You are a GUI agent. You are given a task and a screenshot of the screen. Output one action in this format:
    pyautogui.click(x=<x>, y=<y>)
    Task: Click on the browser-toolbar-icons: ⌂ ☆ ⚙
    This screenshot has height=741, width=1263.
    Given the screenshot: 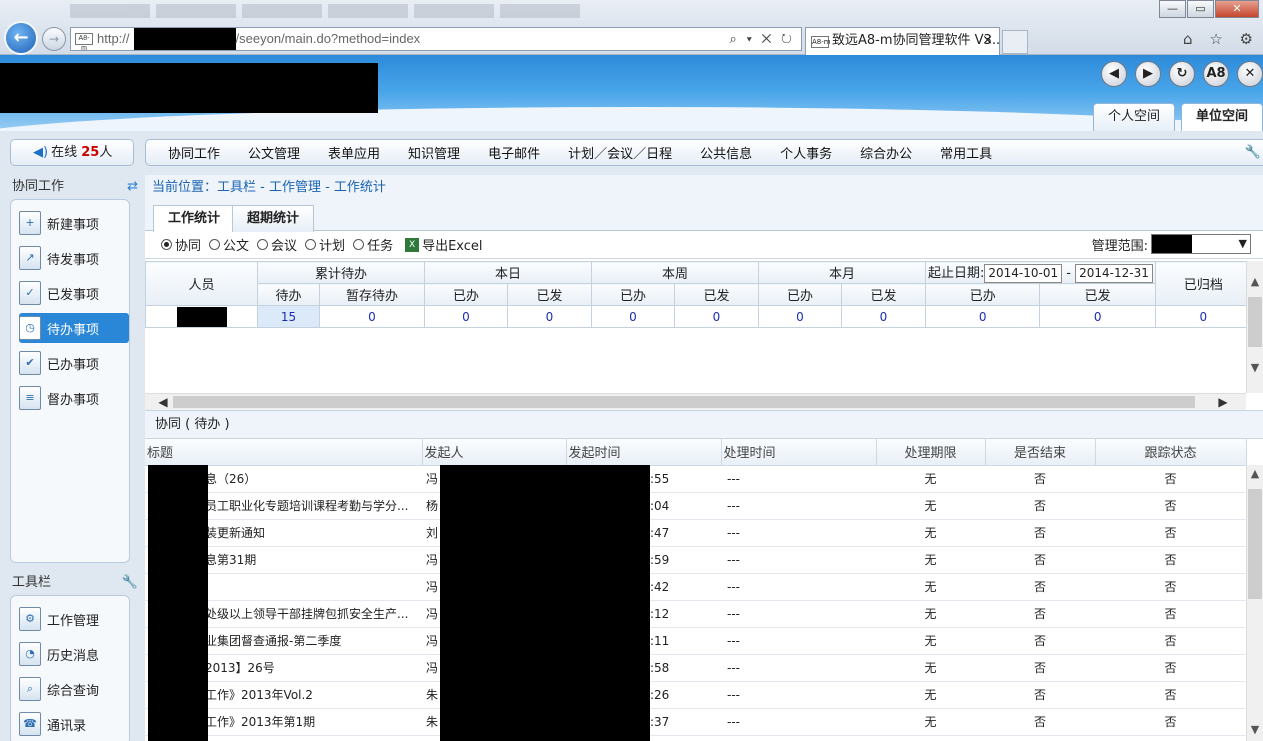 What is the action you would take?
    pyautogui.click(x=1221, y=39)
    